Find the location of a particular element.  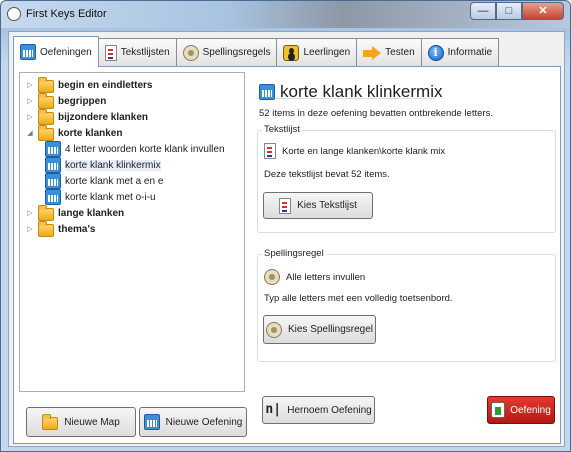

tree-folder-themas: ▷ thema's is located at coordinates (132, 228).